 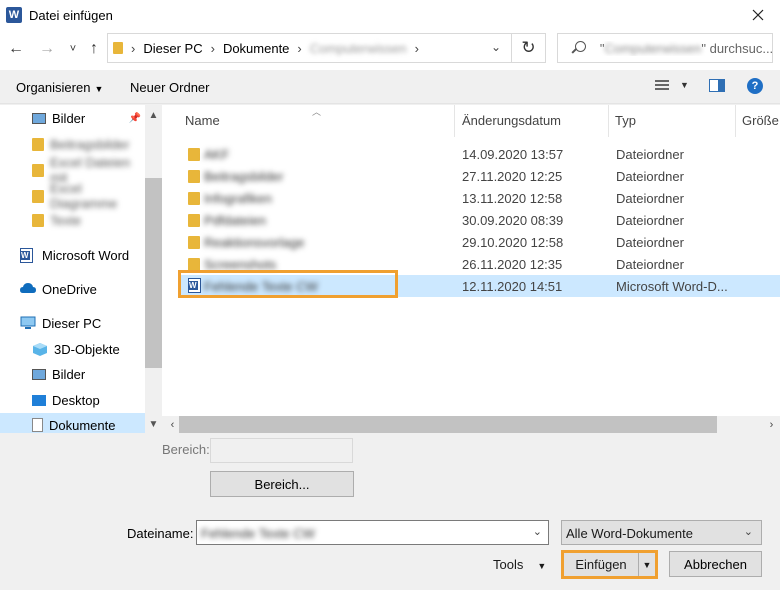 What do you see at coordinates (66, 220) in the screenshot?
I see `sidebar-item-label: Texte` at bounding box center [66, 220].